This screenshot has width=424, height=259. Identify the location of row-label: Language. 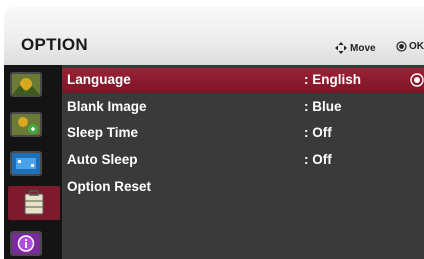
(99, 79).